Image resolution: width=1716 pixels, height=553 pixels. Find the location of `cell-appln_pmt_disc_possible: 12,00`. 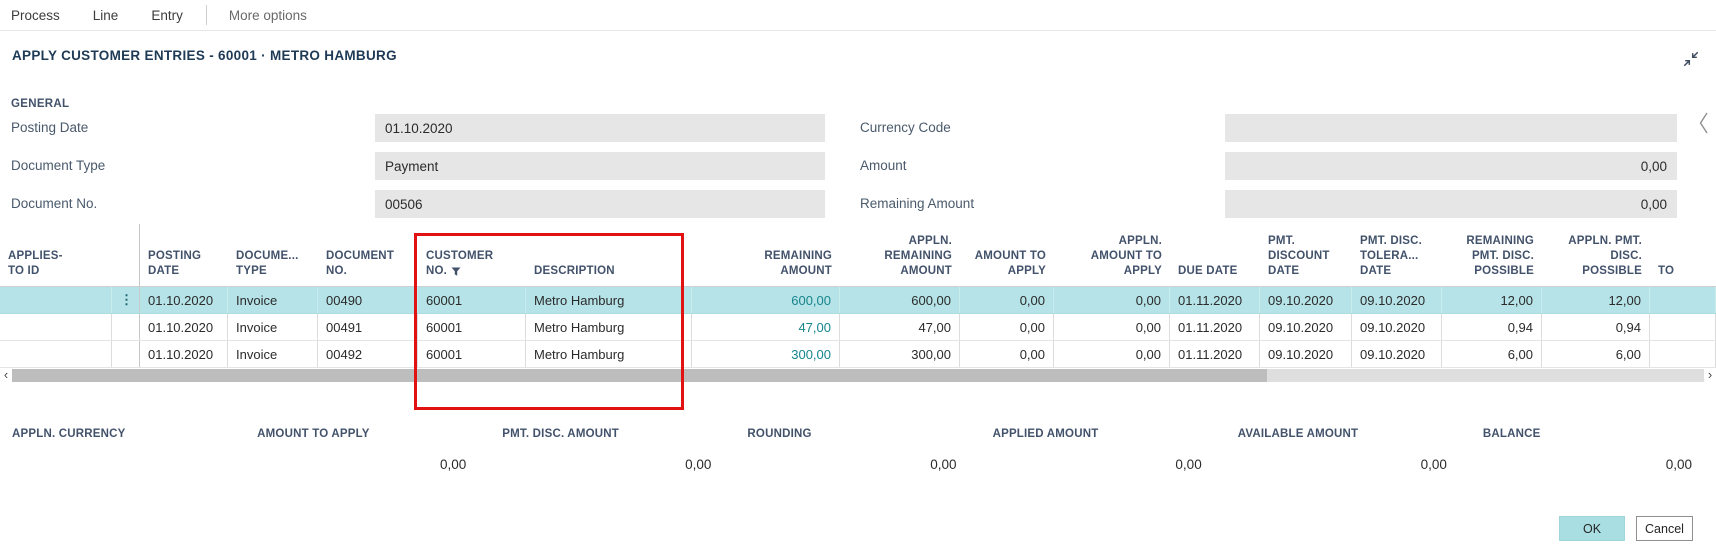

cell-appln_pmt_disc_possible: 12,00 is located at coordinates (1596, 300).